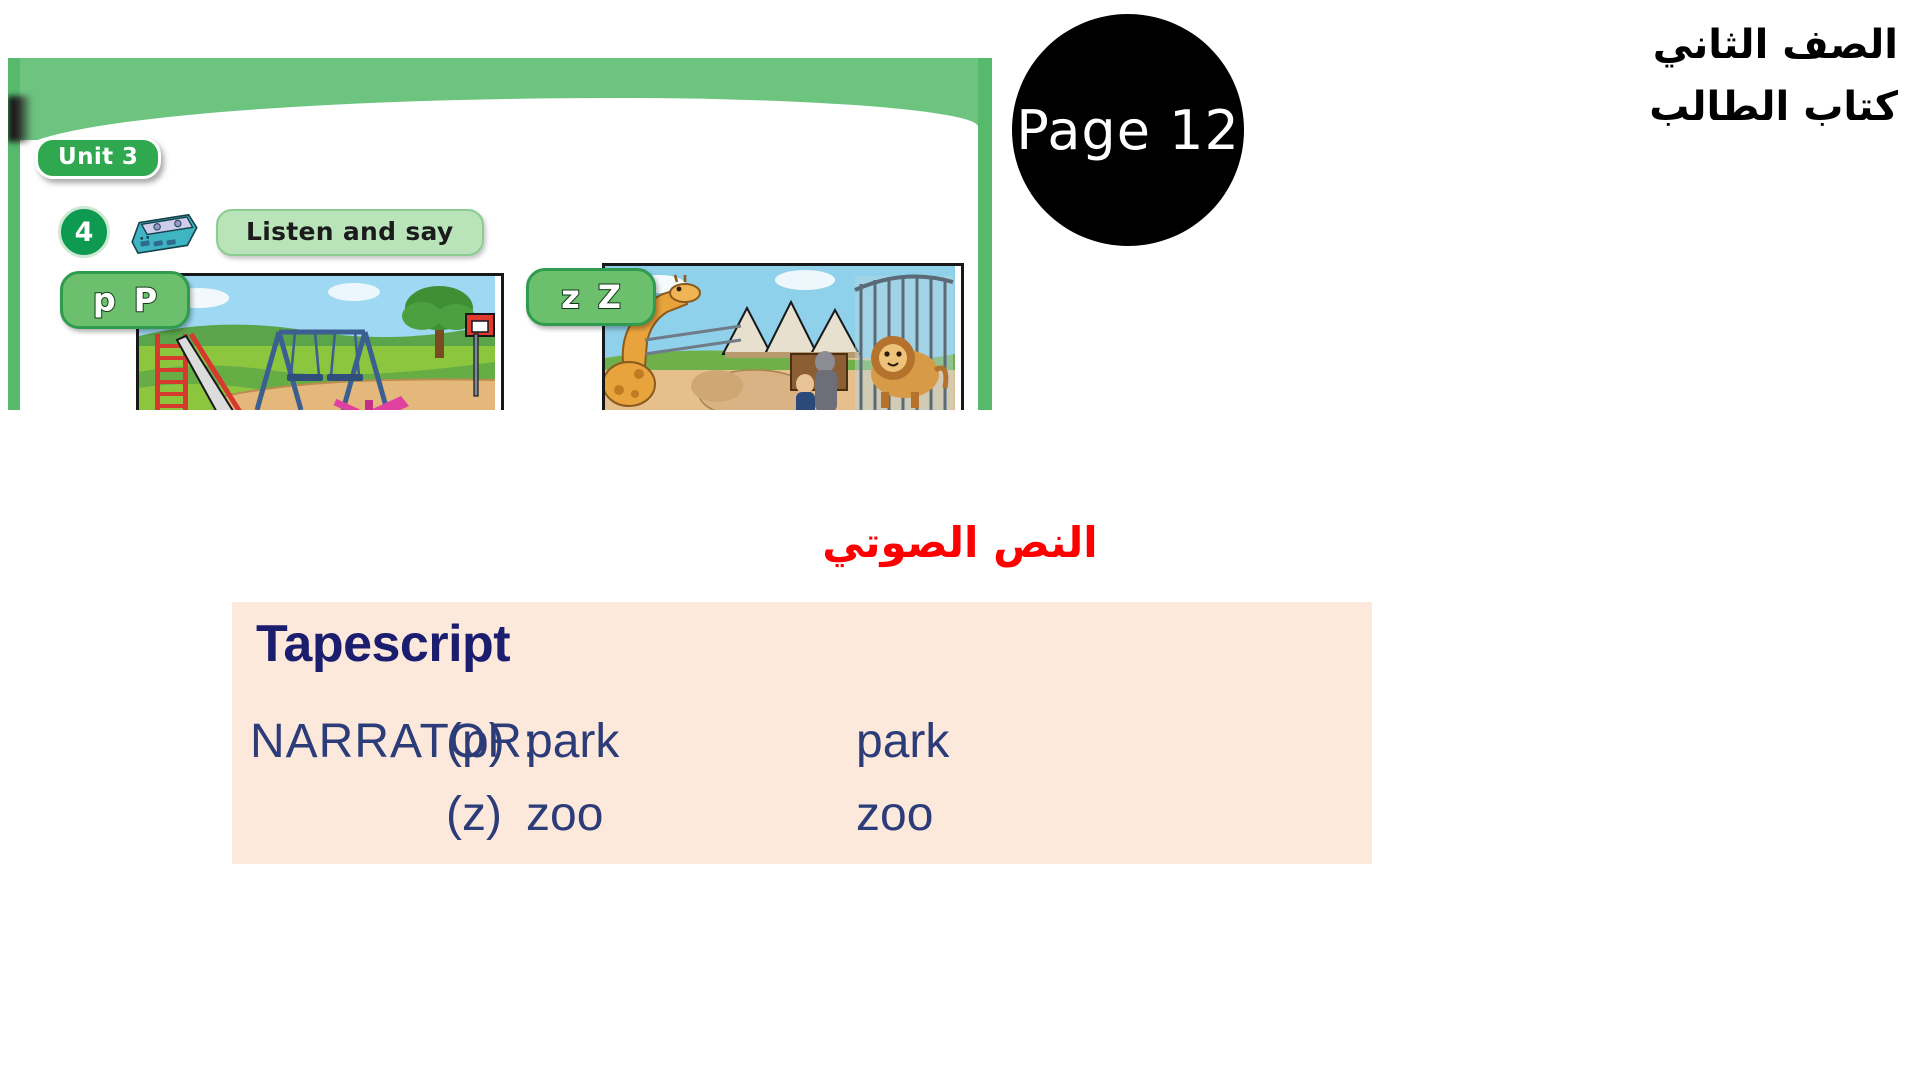 This screenshot has width=1920, height=1080. Describe the element at coordinates (985, 234) in the screenshot. I see `page-right-green-strip` at that location.